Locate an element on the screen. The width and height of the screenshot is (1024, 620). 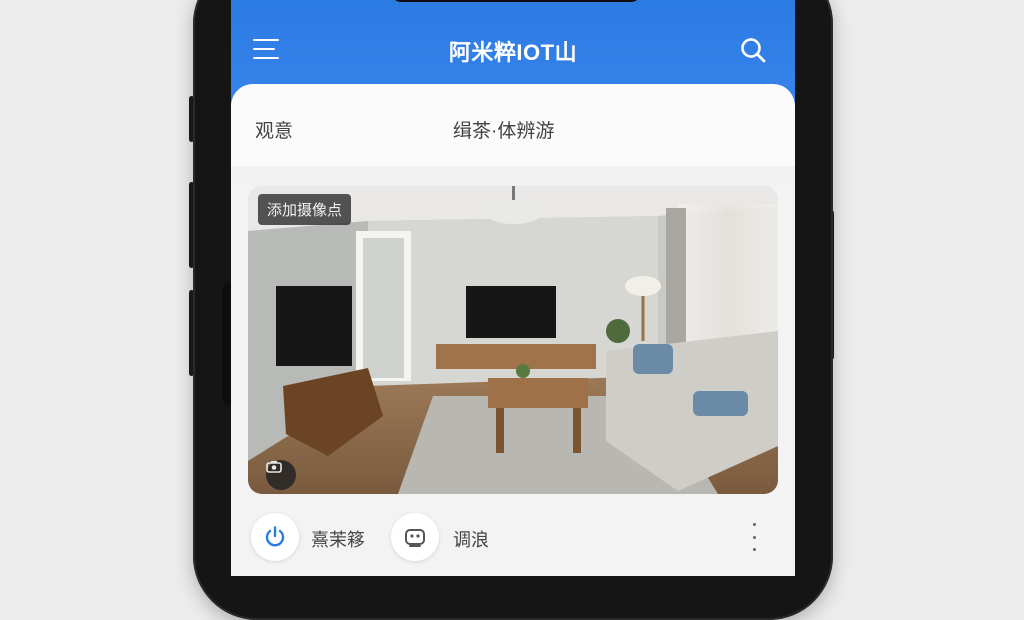
device-actions-bar: 熹茉簃 调浪 is located at coordinates (513, 540).